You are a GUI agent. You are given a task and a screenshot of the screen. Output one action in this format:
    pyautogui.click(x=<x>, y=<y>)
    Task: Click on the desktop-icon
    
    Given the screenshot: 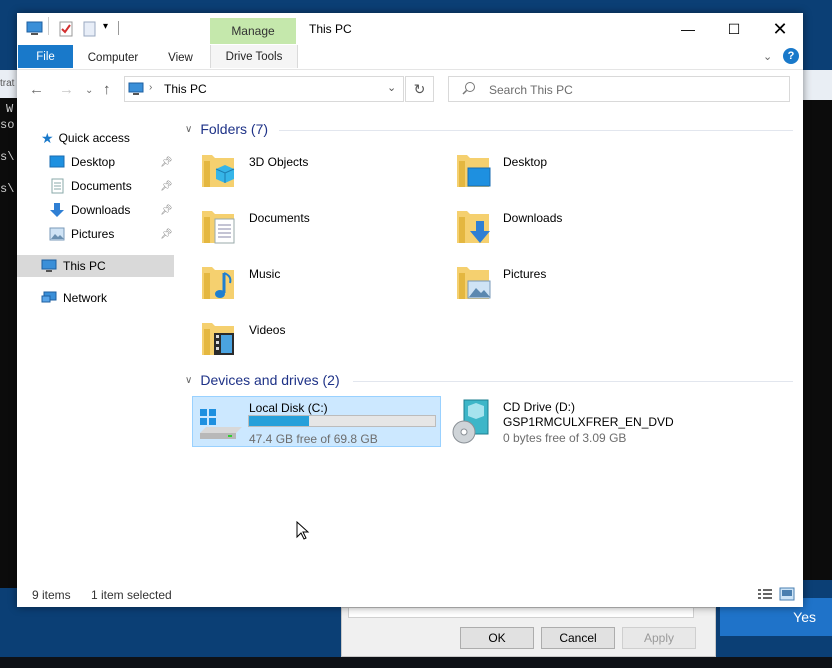 What is the action you would take?
    pyautogui.click(x=57, y=161)
    